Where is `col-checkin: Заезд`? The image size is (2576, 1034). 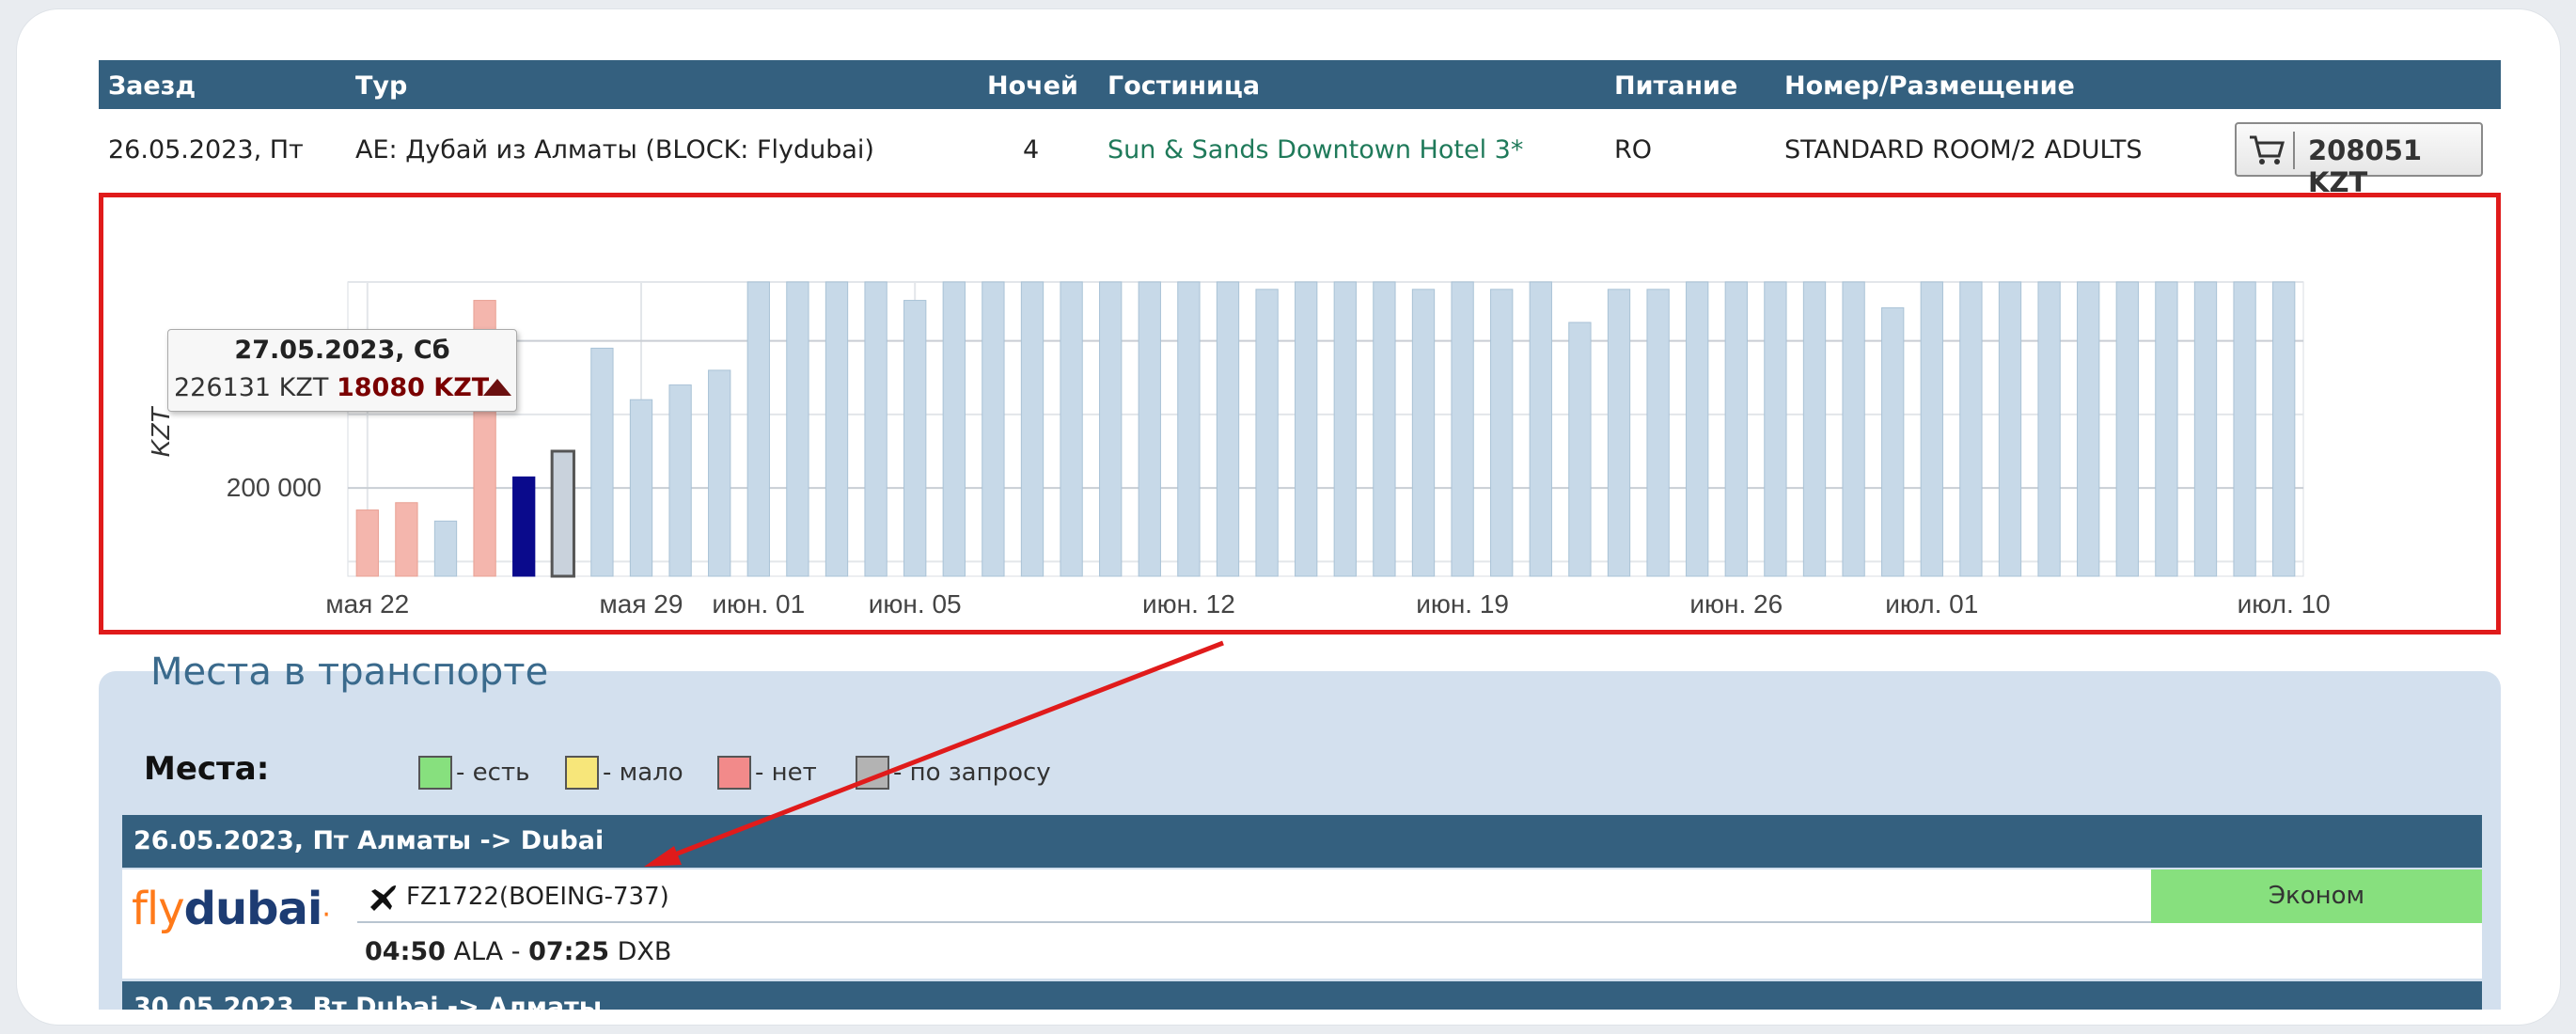
col-checkin: Заезд is located at coordinates (152, 86).